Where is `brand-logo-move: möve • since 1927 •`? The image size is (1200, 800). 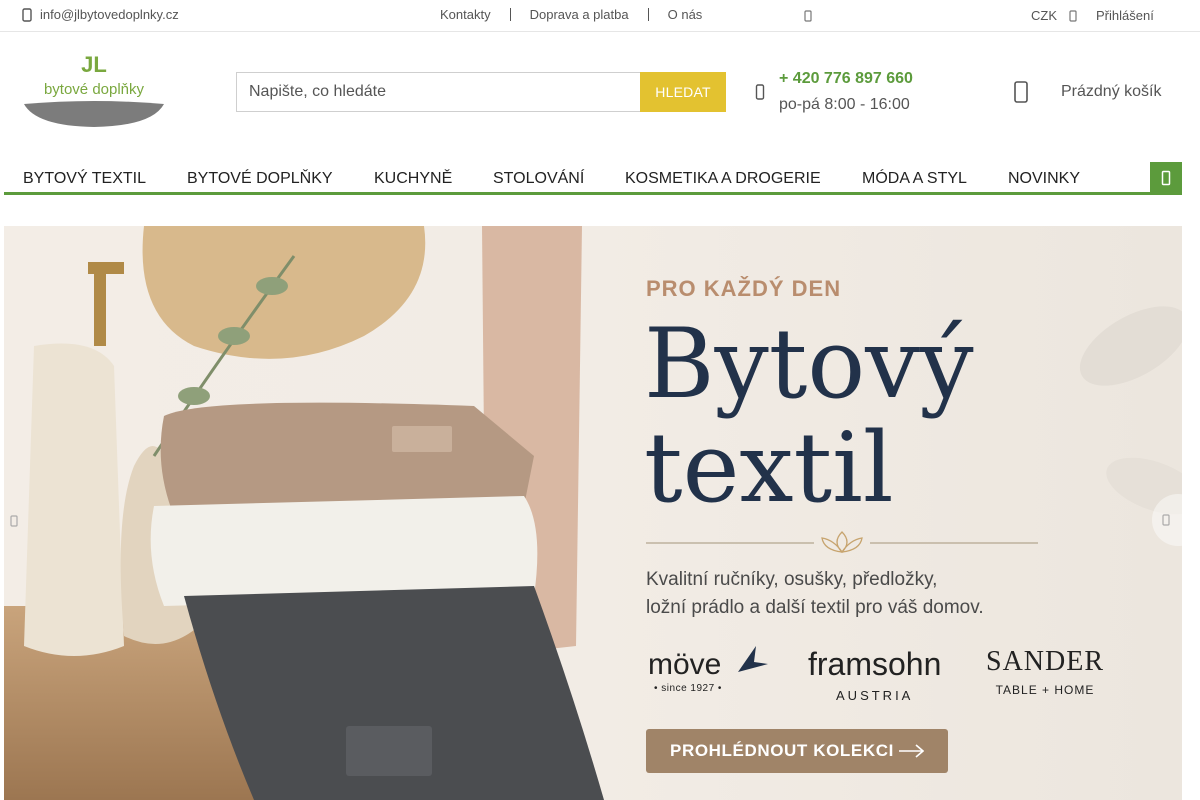
brand-logo-move: möve • since 1927 • is located at coordinates (708, 670).